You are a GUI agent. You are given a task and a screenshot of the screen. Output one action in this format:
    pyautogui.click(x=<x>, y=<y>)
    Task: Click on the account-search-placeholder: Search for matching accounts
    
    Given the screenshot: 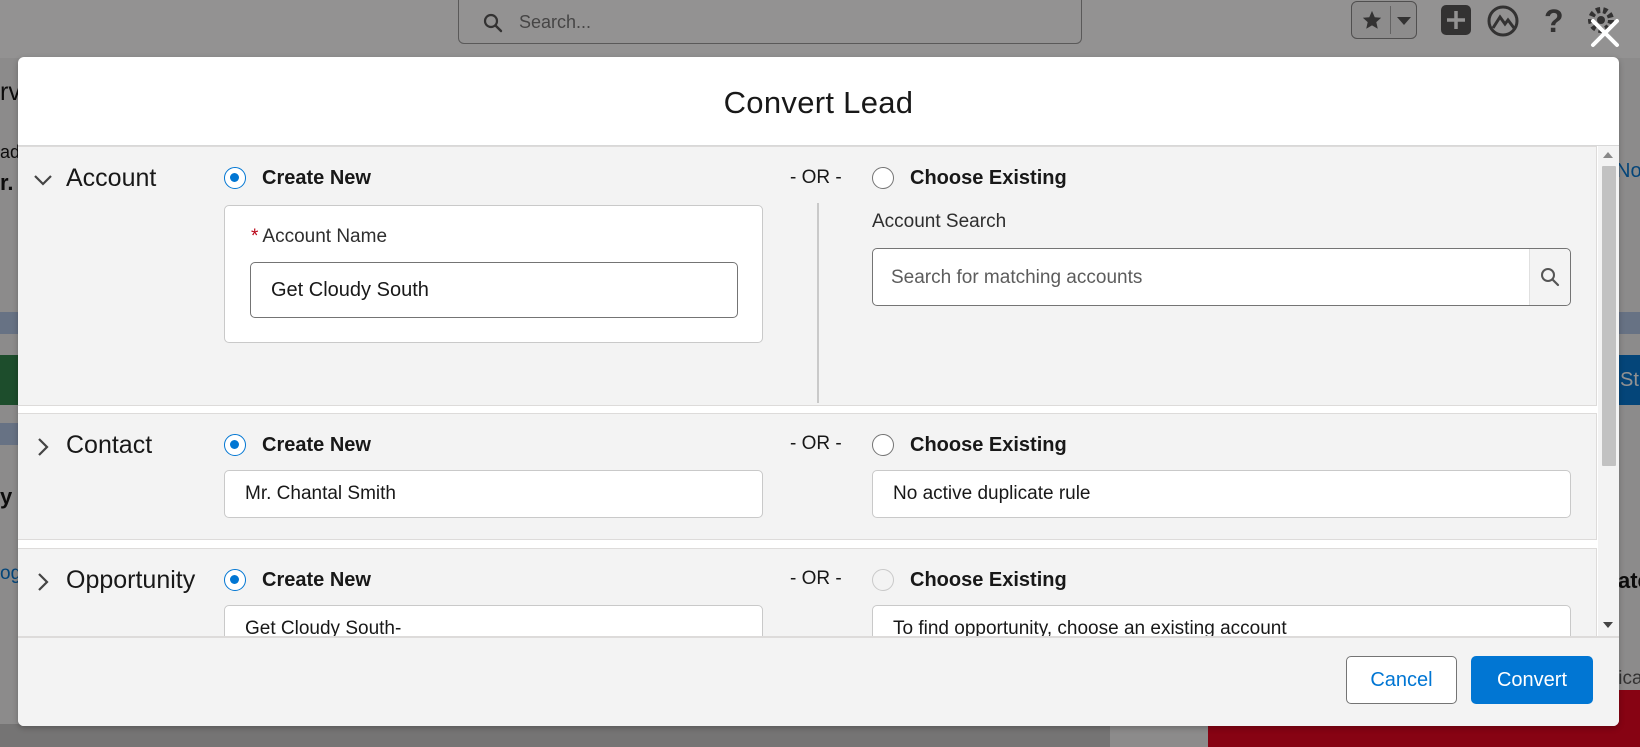 What is the action you would take?
    pyautogui.click(x=1017, y=277)
    